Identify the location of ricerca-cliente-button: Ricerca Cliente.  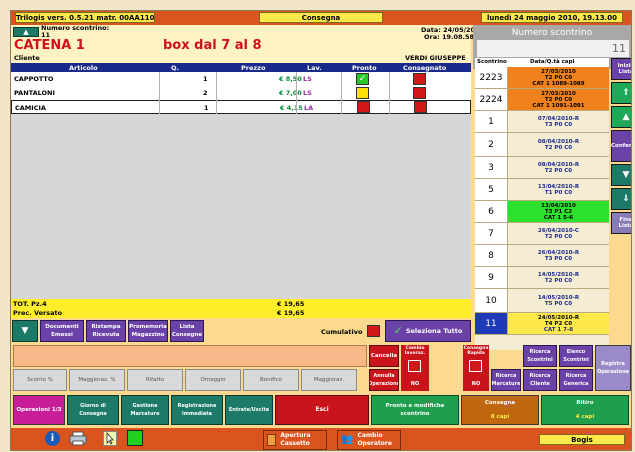
(540, 380).